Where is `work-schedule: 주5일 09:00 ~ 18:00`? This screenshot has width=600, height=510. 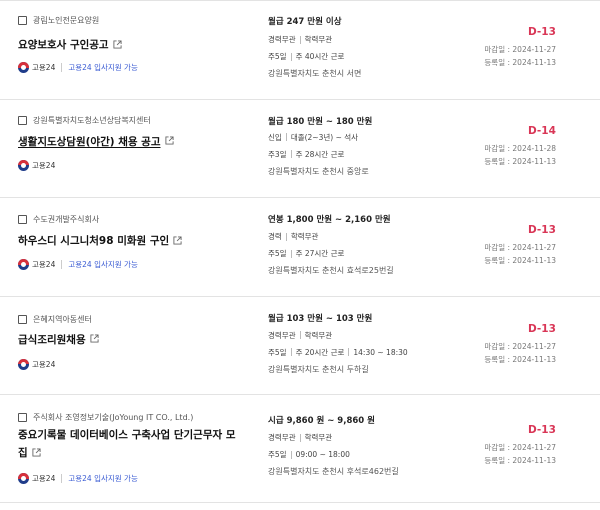
work-schedule: 주5일 09:00 ~ 18:00 is located at coordinates (309, 454).